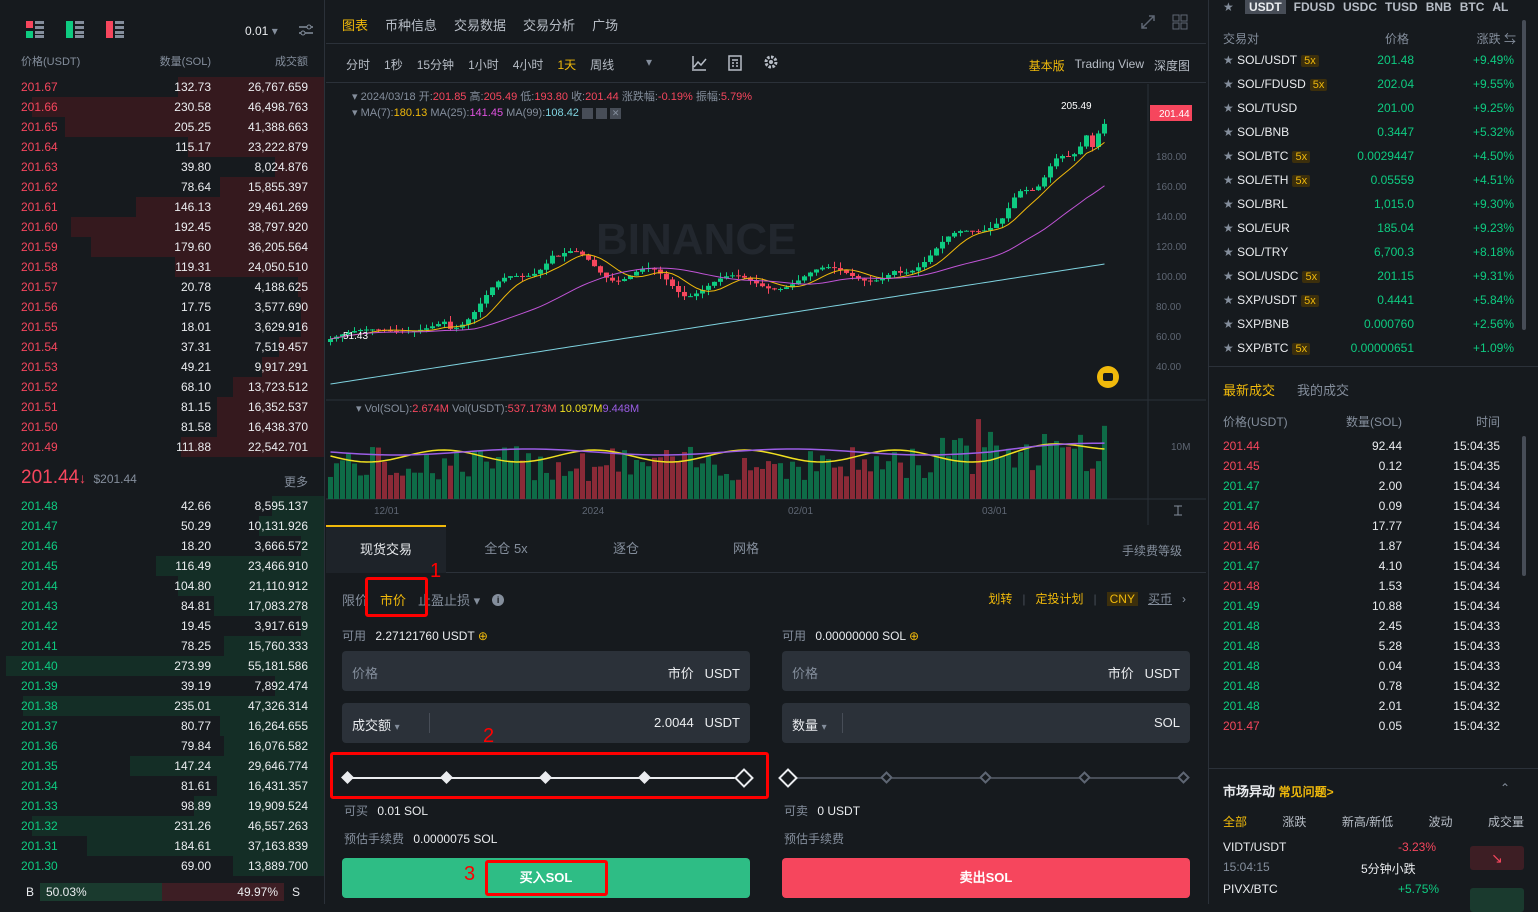 Image resolution: width=1538 pixels, height=912 pixels. Describe the element at coordinates (35, 31) in the screenshot. I see `layout-both-icon` at that location.